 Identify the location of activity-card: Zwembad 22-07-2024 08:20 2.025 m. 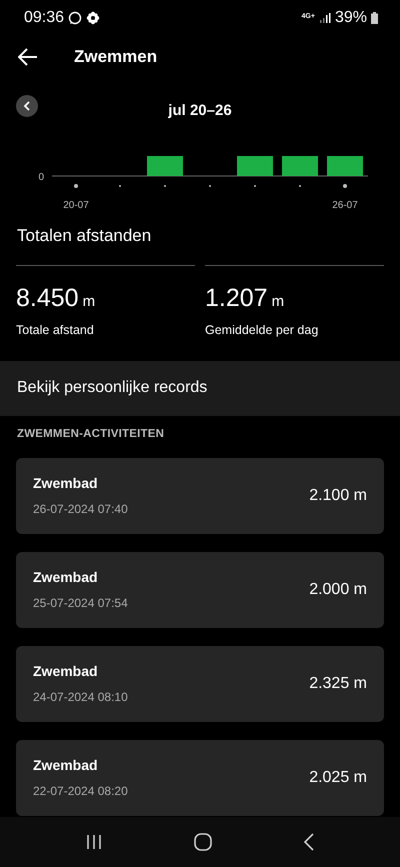
(200, 778).